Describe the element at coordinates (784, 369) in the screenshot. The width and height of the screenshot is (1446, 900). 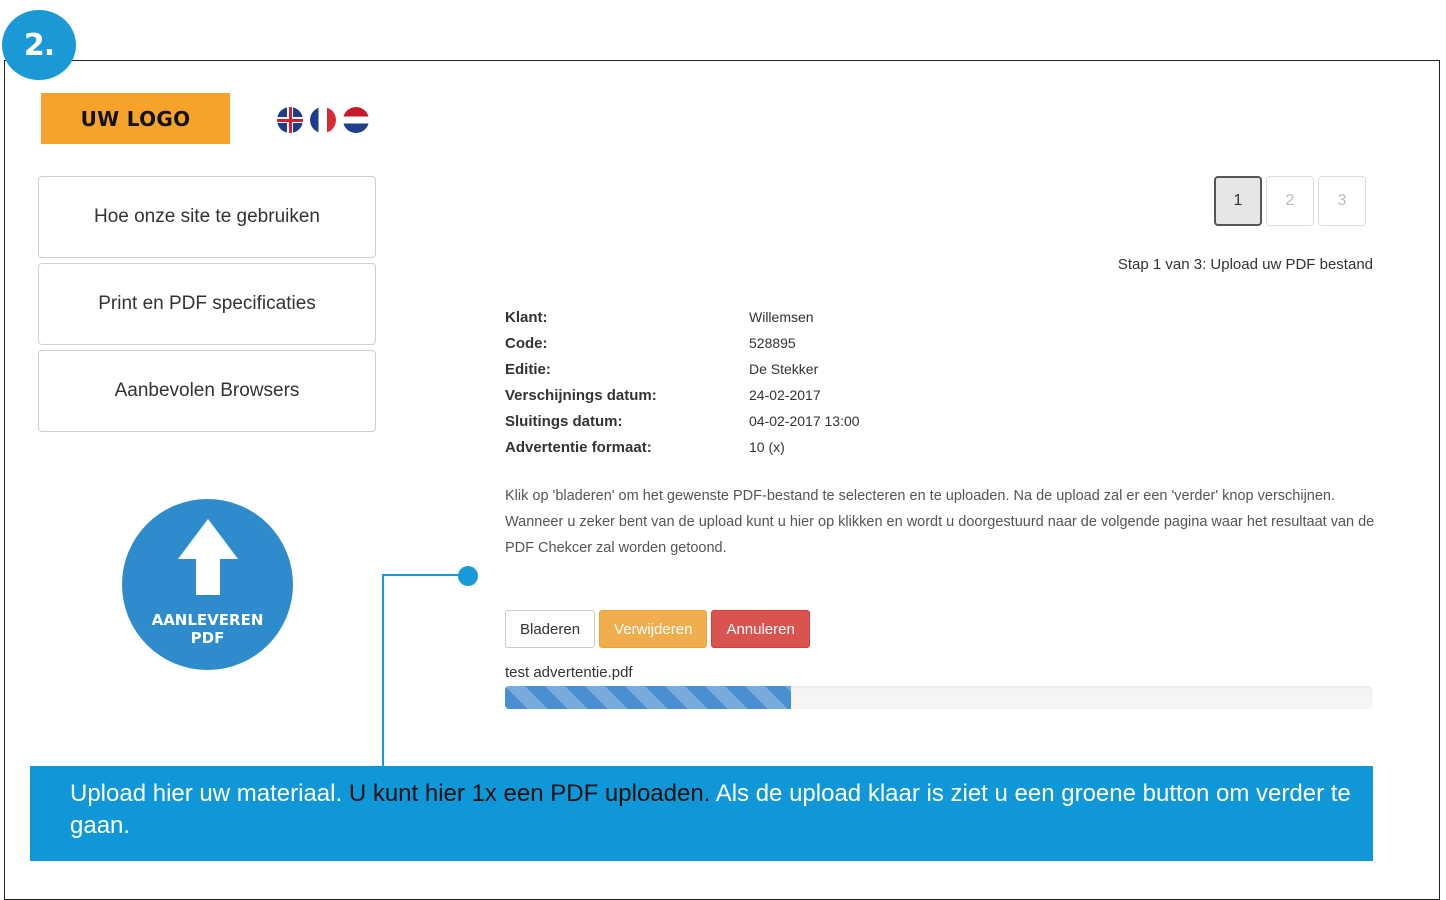
I see `info-value: De Stekker` at that location.